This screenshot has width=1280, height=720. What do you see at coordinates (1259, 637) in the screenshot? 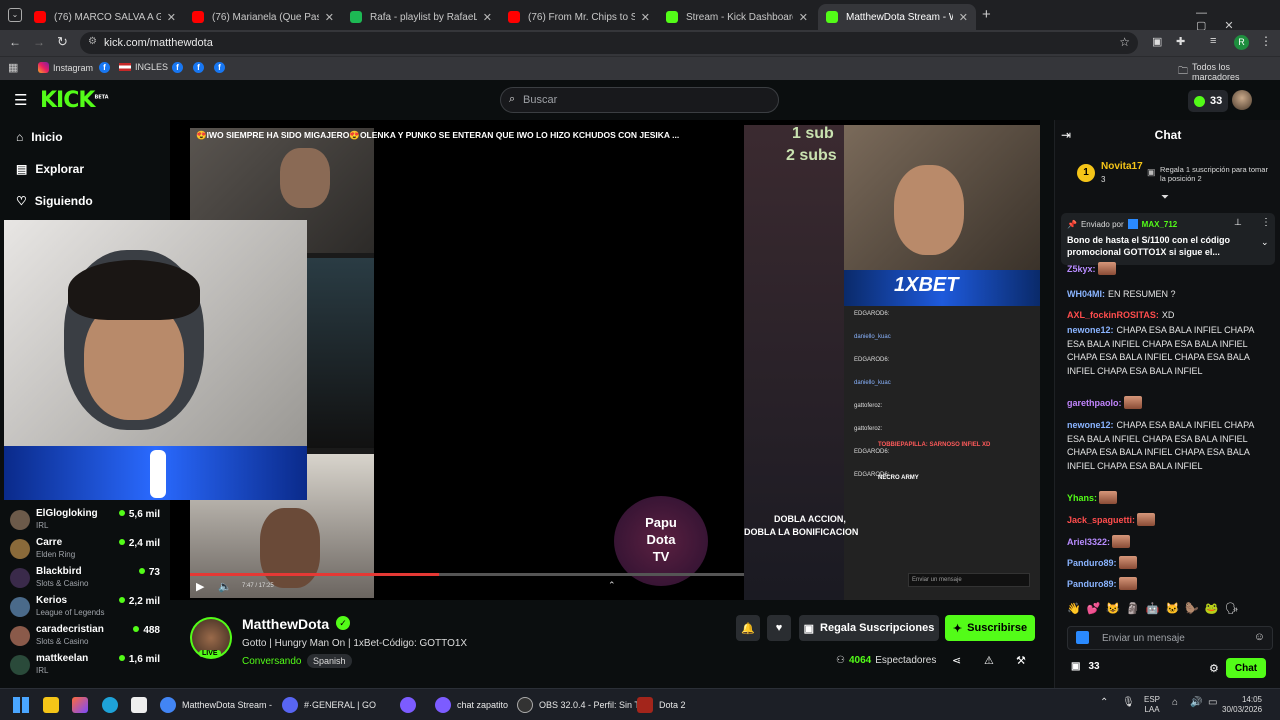
I see `emoji-picker-icon: ☺` at bounding box center [1259, 637].